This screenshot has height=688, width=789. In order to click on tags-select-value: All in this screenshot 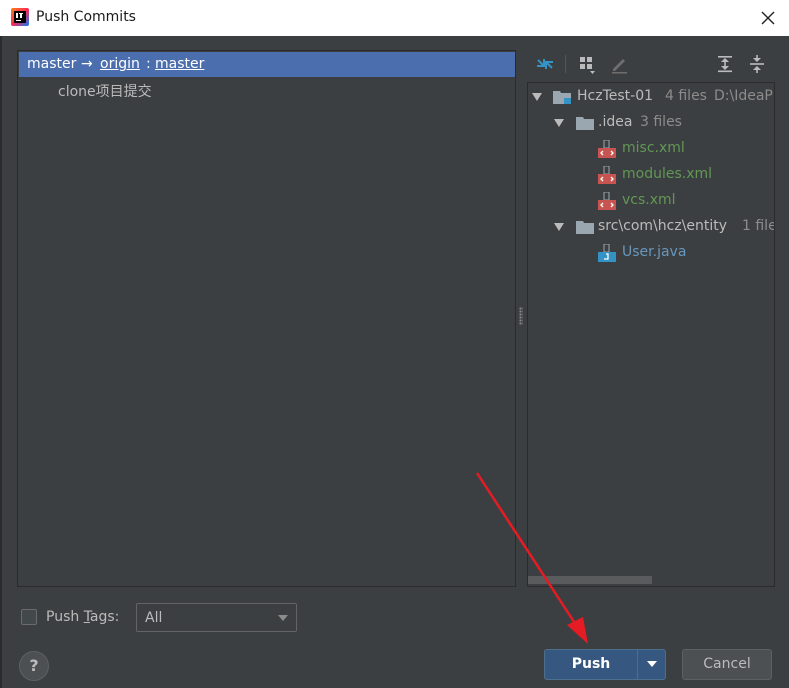, I will do `click(154, 618)`.